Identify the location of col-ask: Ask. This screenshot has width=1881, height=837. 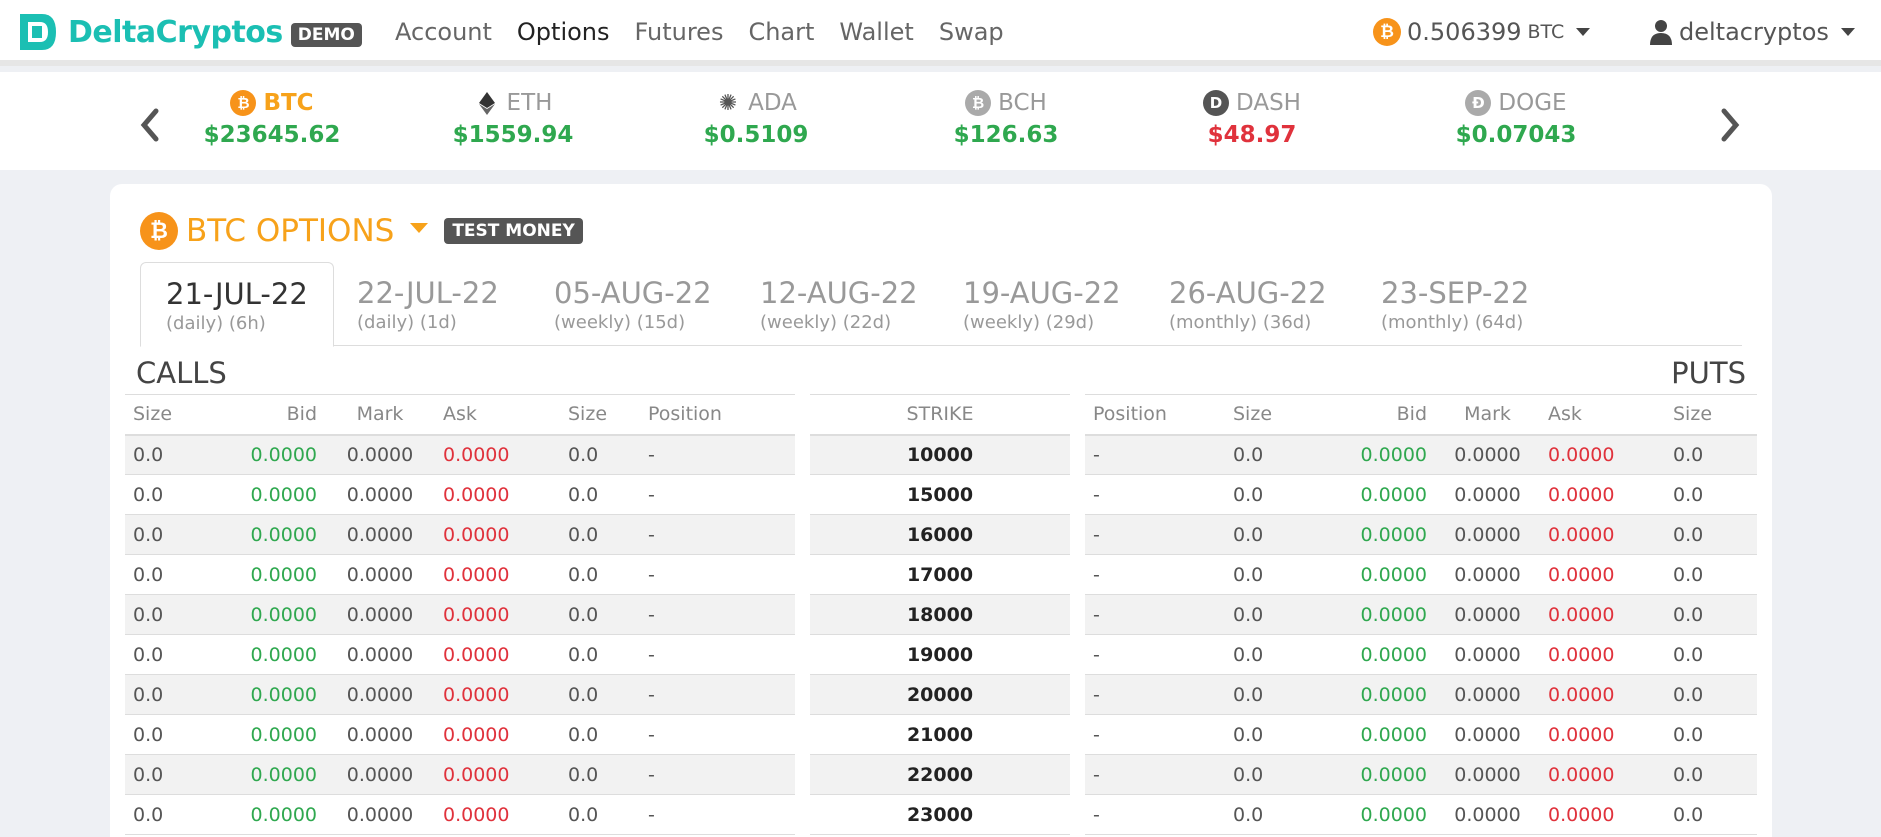
(1602, 415).